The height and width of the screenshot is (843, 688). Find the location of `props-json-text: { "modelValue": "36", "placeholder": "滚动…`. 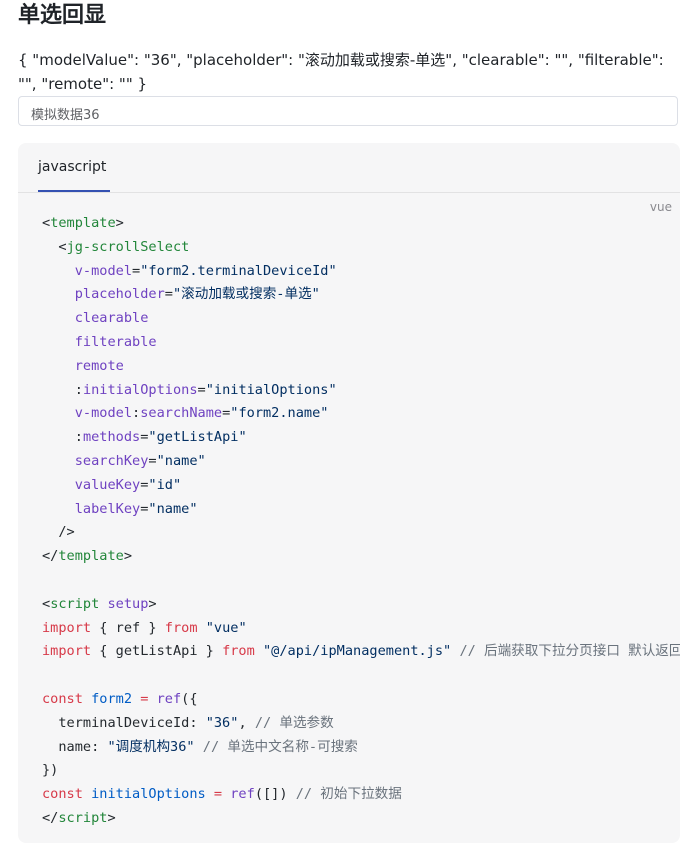

props-json-text: { "modelValue": "36", "placeholder": "滚动… is located at coordinates (341, 72).